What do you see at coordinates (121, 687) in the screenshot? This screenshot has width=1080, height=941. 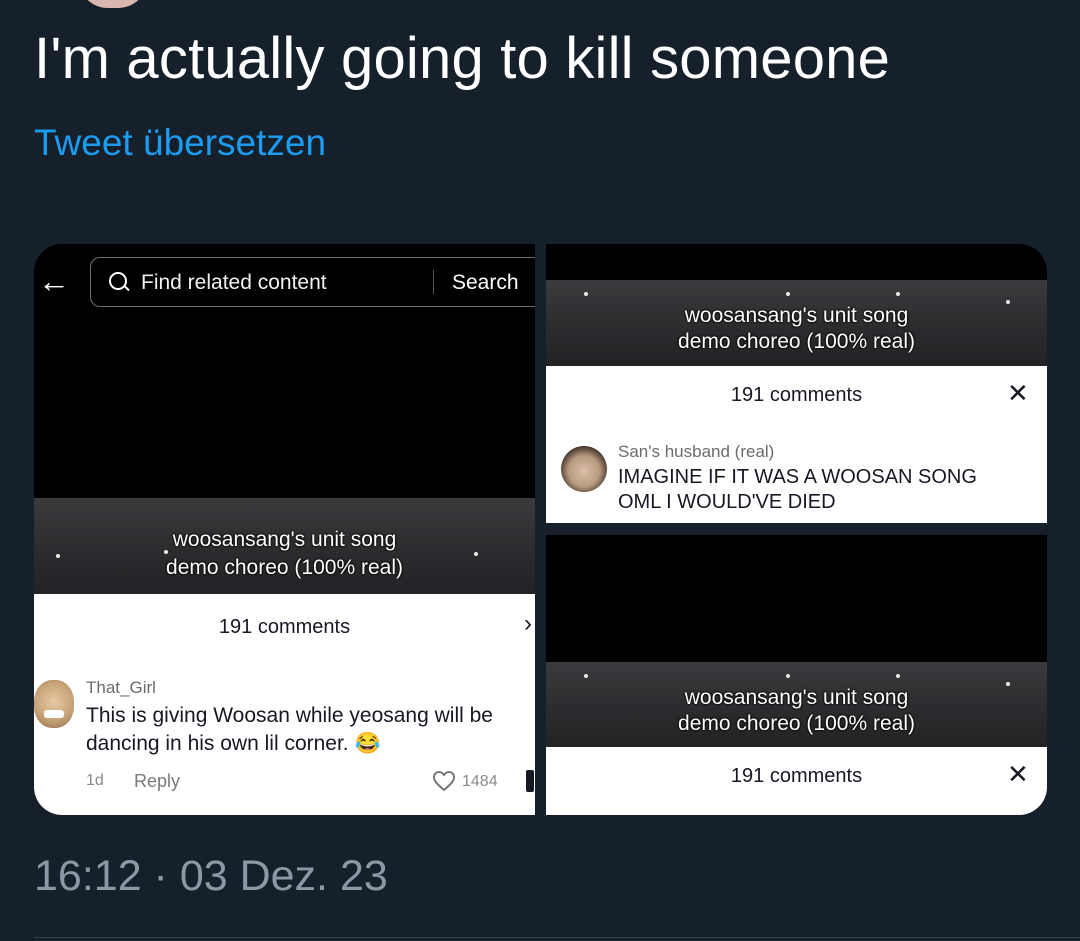 I see `comment-username: That_Girl` at bounding box center [121, 687].